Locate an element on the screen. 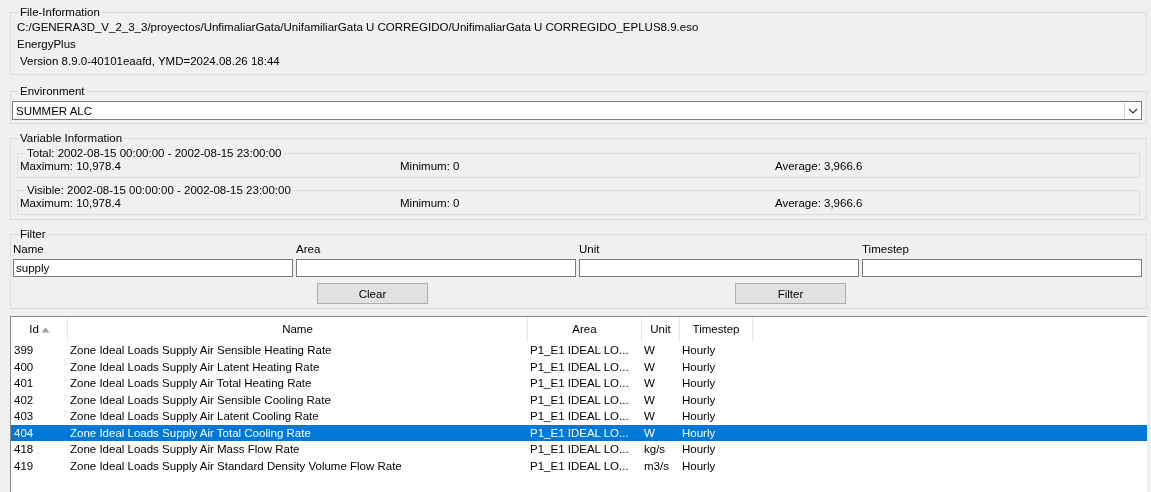 The width and height of the screenshot is (1151, 492). table-cell-text: 400 is located at coordinates (24, 367).